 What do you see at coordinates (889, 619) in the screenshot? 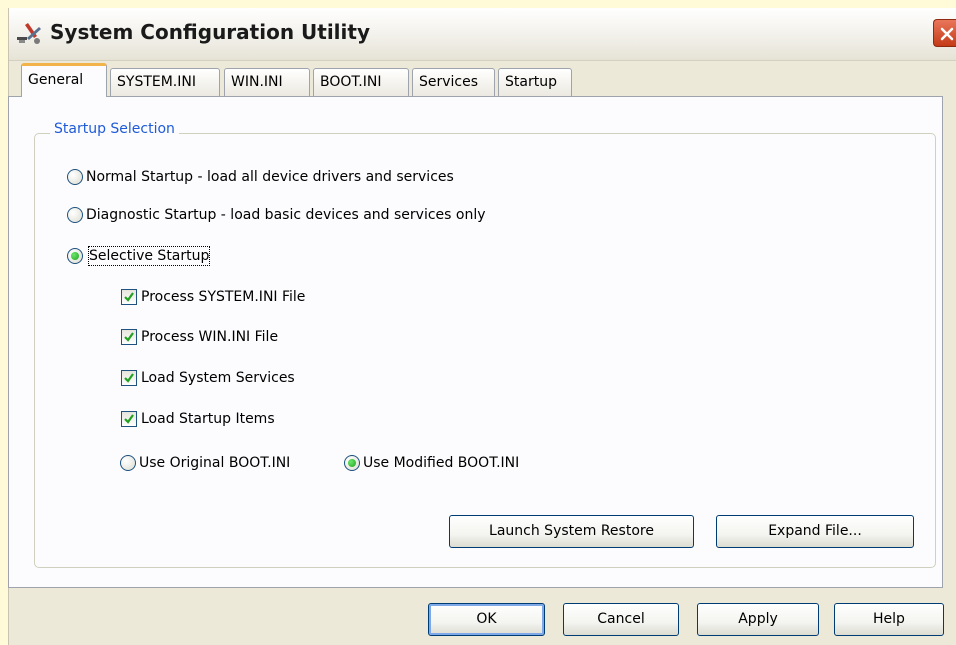
I see `help-button: Help` at bounding box center [889, 619].